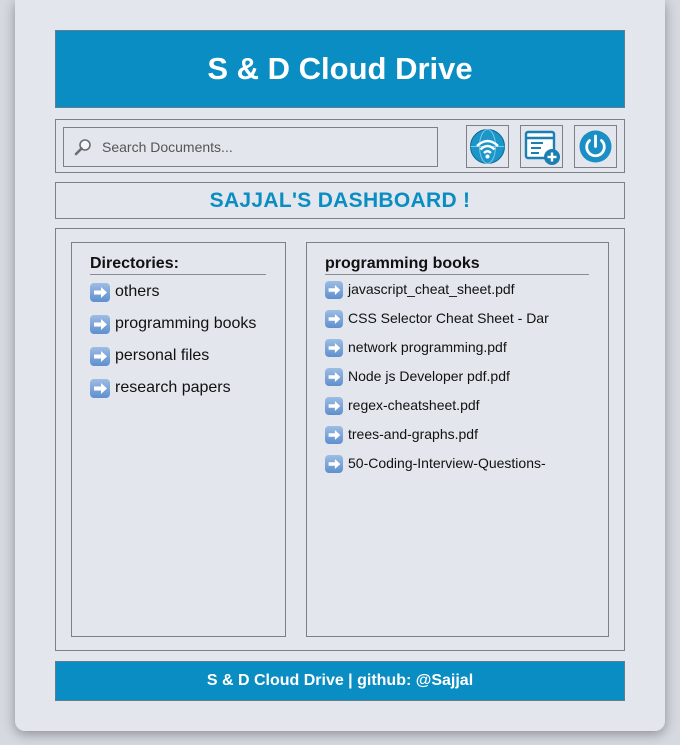 Image resolution: width=680 pixels, height=745 pixels. I want to click on toolbar, so click(340, 146).